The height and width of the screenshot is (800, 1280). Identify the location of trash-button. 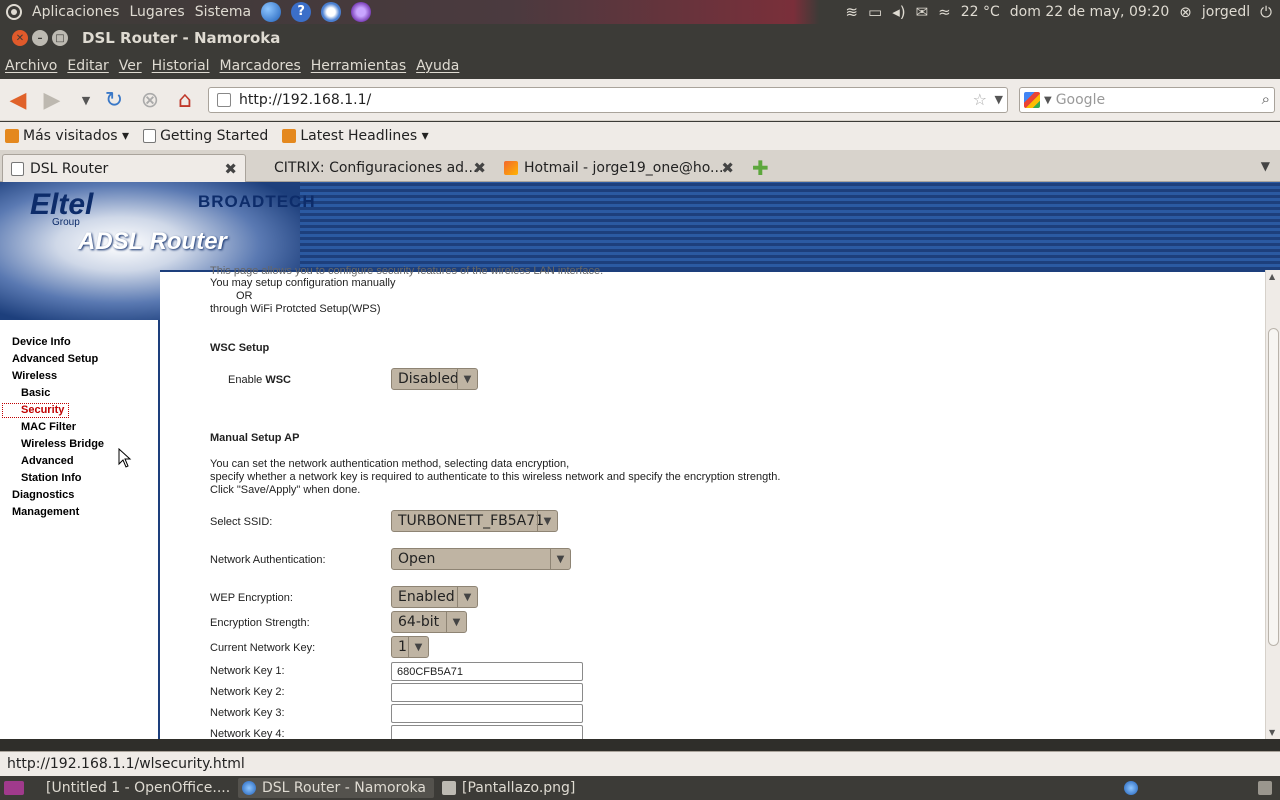
(1265, 788).